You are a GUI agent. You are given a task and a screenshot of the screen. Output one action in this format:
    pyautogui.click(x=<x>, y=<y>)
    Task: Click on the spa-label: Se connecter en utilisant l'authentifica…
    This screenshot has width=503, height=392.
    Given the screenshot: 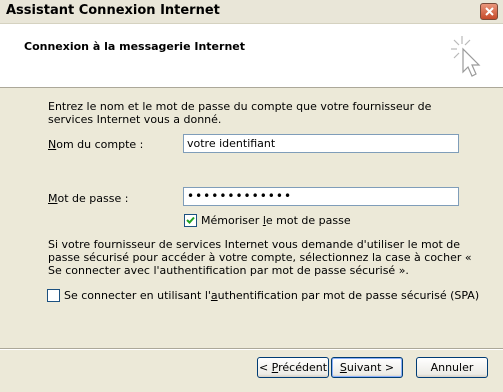 What is the action you would take?
    pyautogui.click(x=271, y=295)
    